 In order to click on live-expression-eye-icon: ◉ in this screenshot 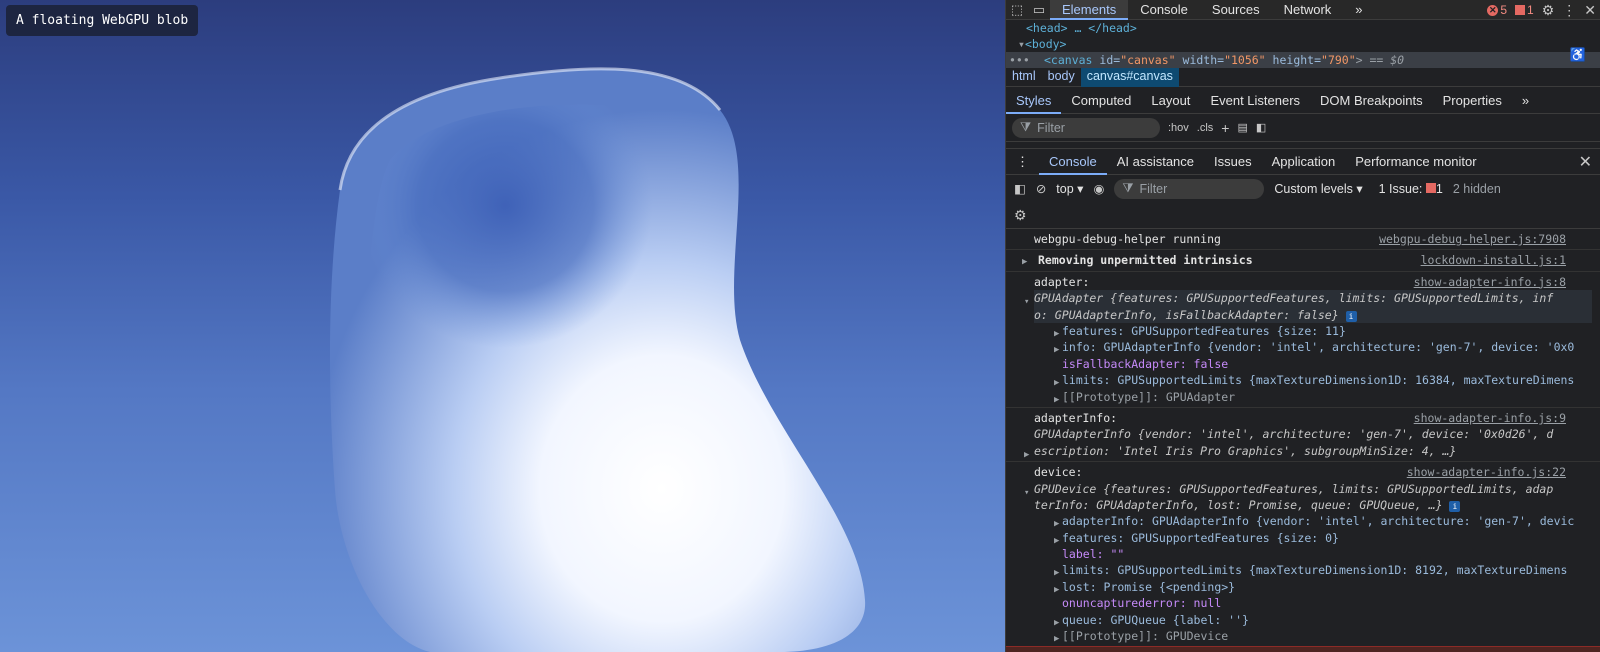, I will do `click(1098, 188)`.